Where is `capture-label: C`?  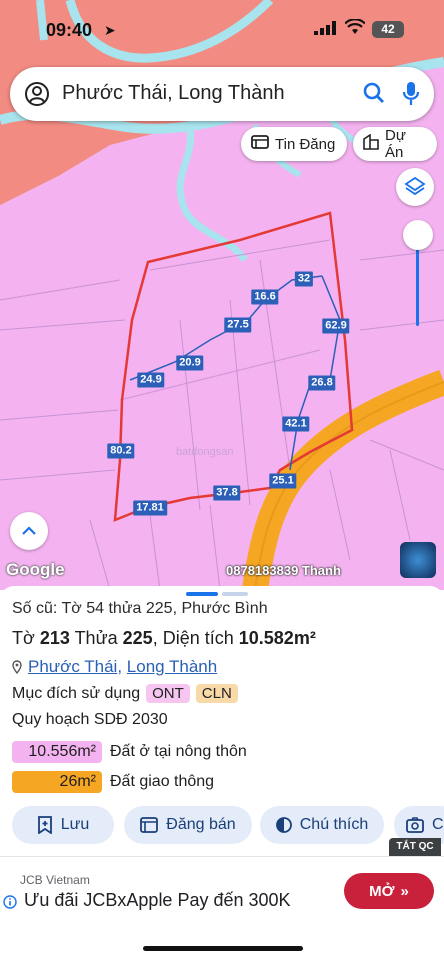
capture-label: C is located at coordinates (438, 824).